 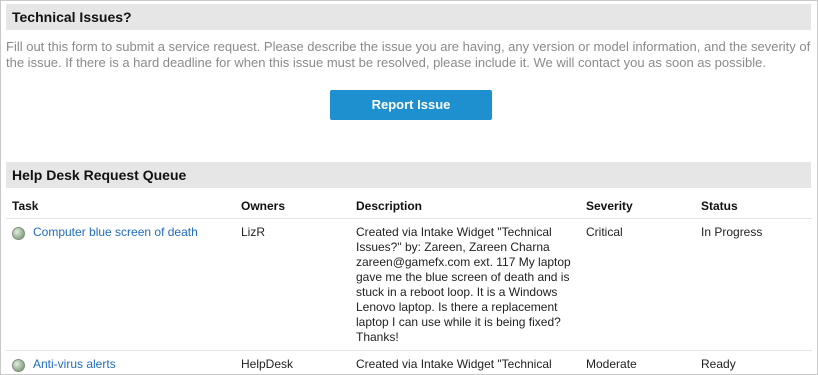 I want to click on column-header-description: Description, so click(x=465, y=206).